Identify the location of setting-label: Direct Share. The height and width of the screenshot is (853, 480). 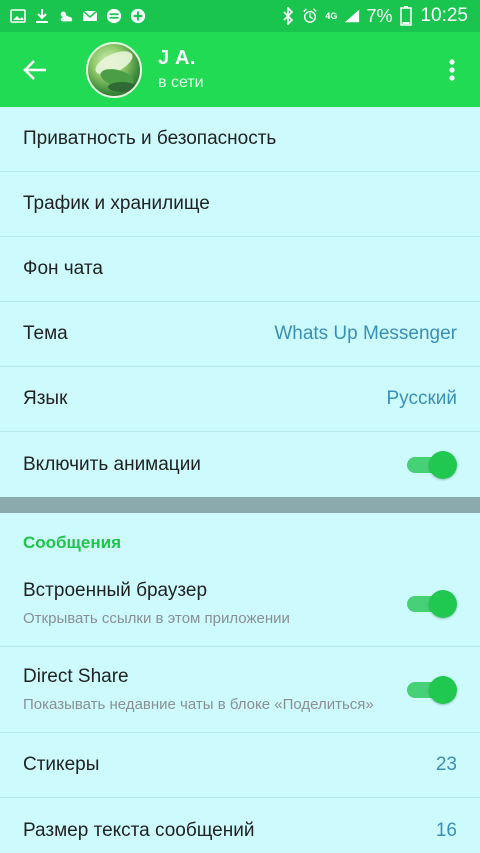
(76, 676).